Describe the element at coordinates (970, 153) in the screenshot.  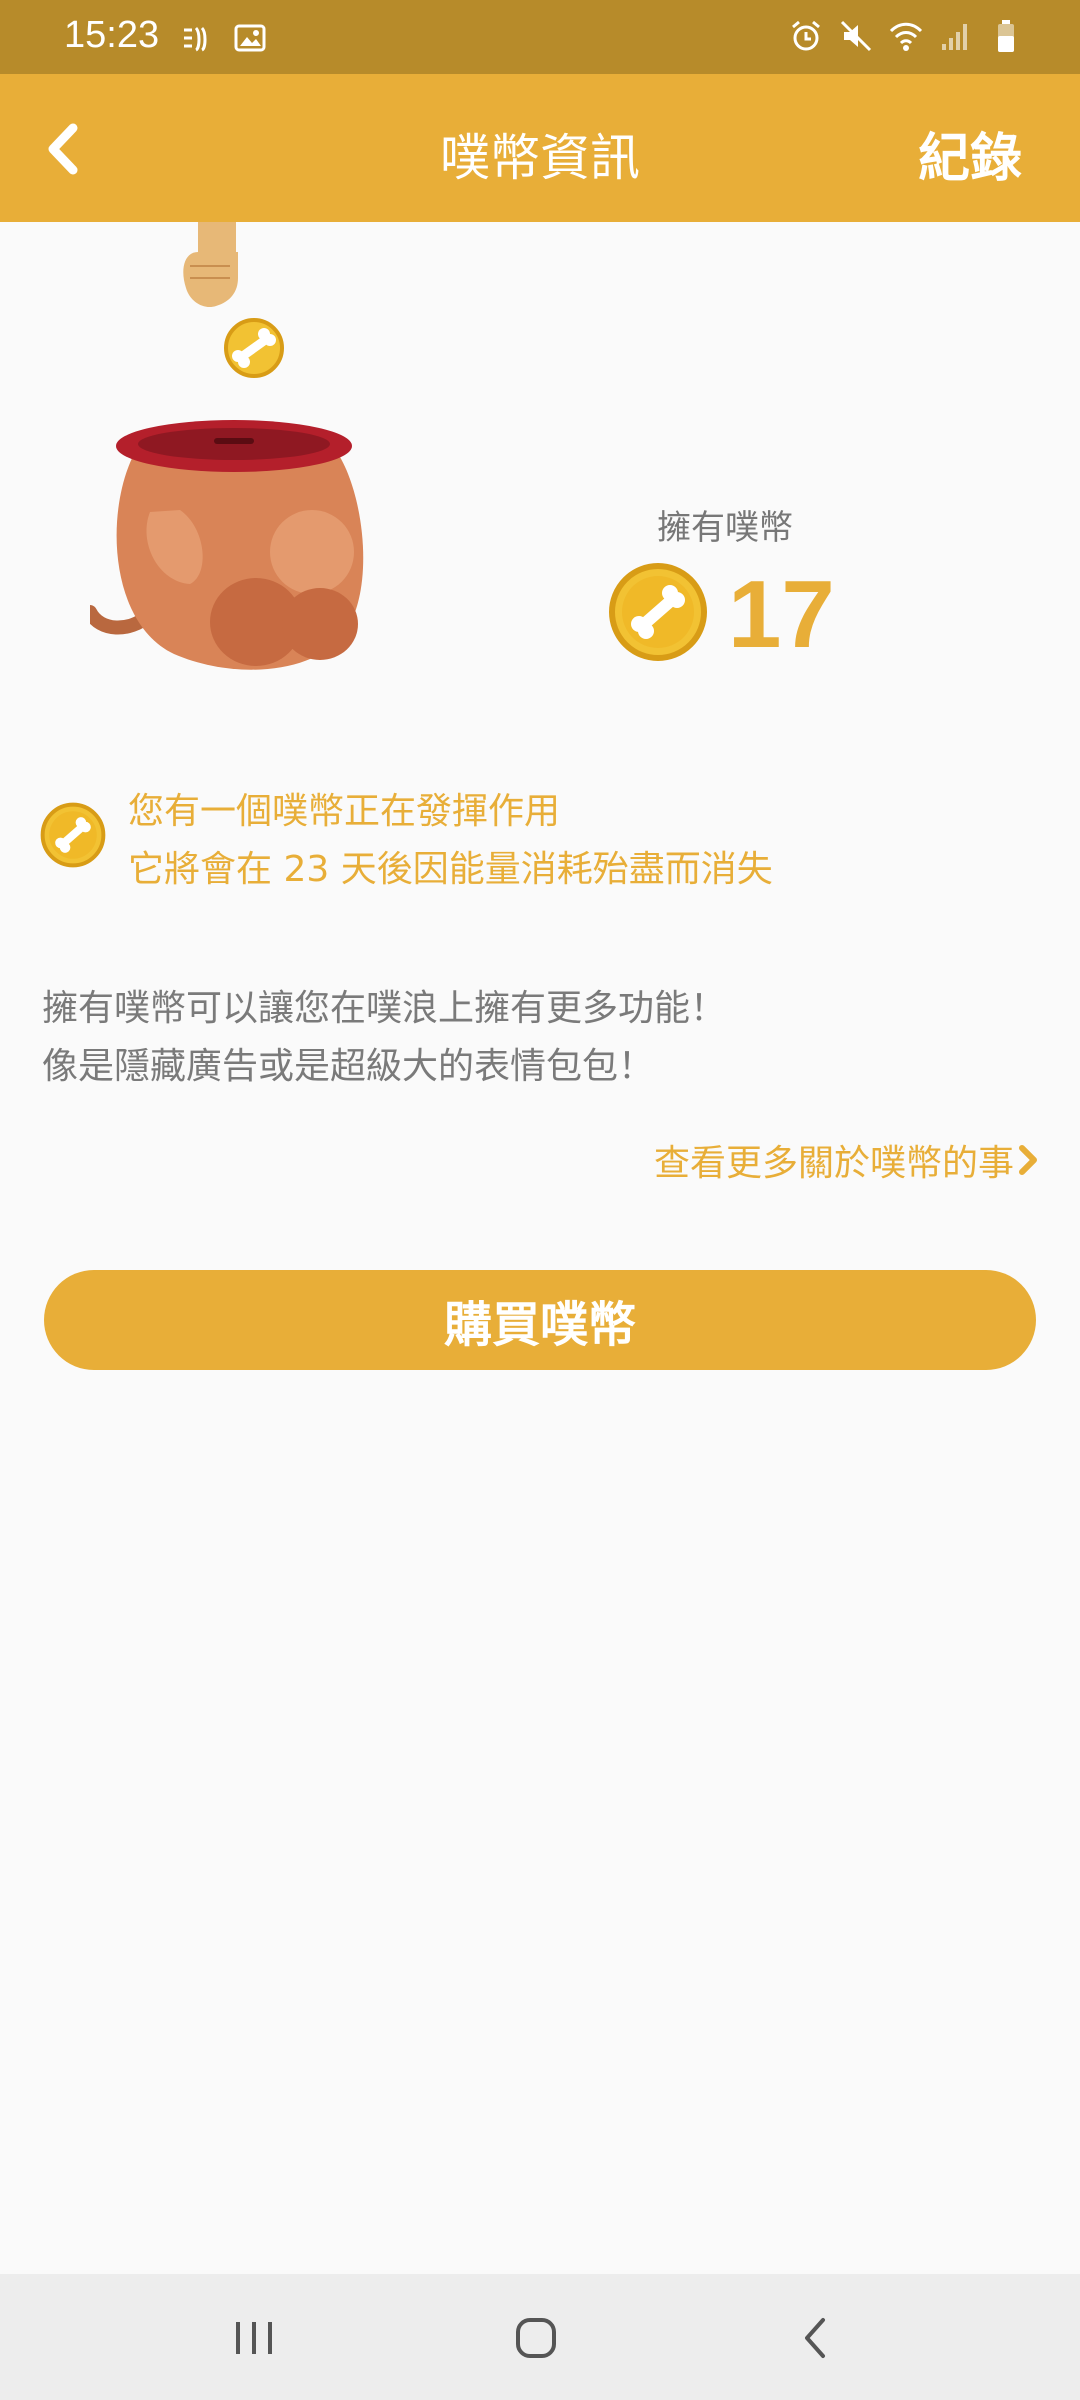
I see `record-button: 紀錄` at that location.